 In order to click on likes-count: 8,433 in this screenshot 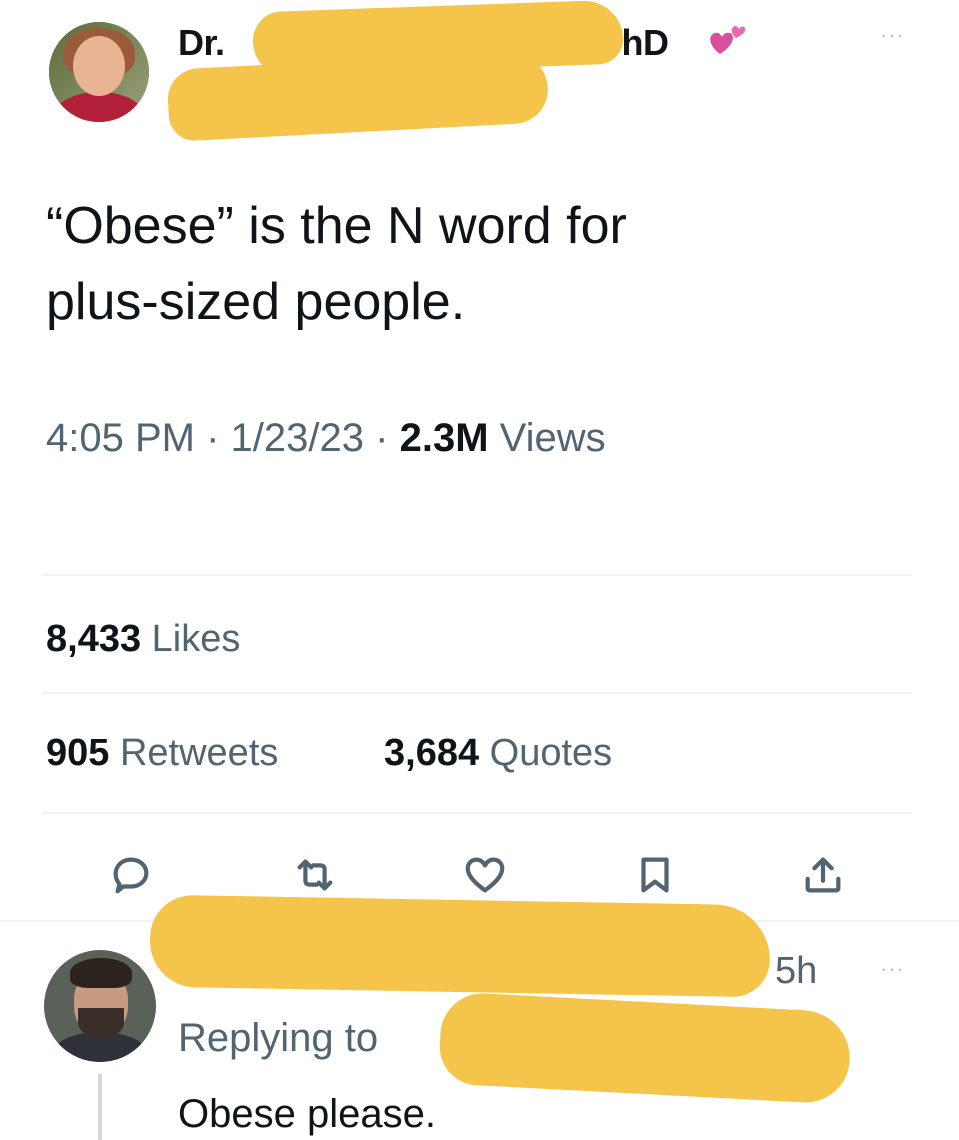, I will do `click(94, 639)`.